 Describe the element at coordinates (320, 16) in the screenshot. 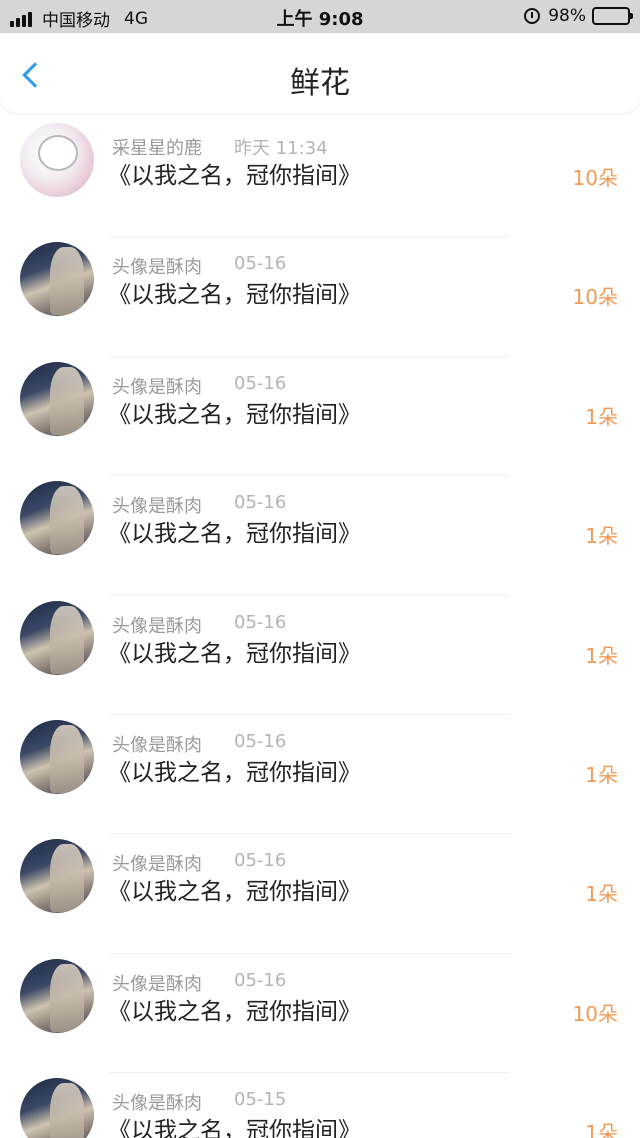

I see `status-bar: 中国移动 4G 上午 9:08 98%` at that location.